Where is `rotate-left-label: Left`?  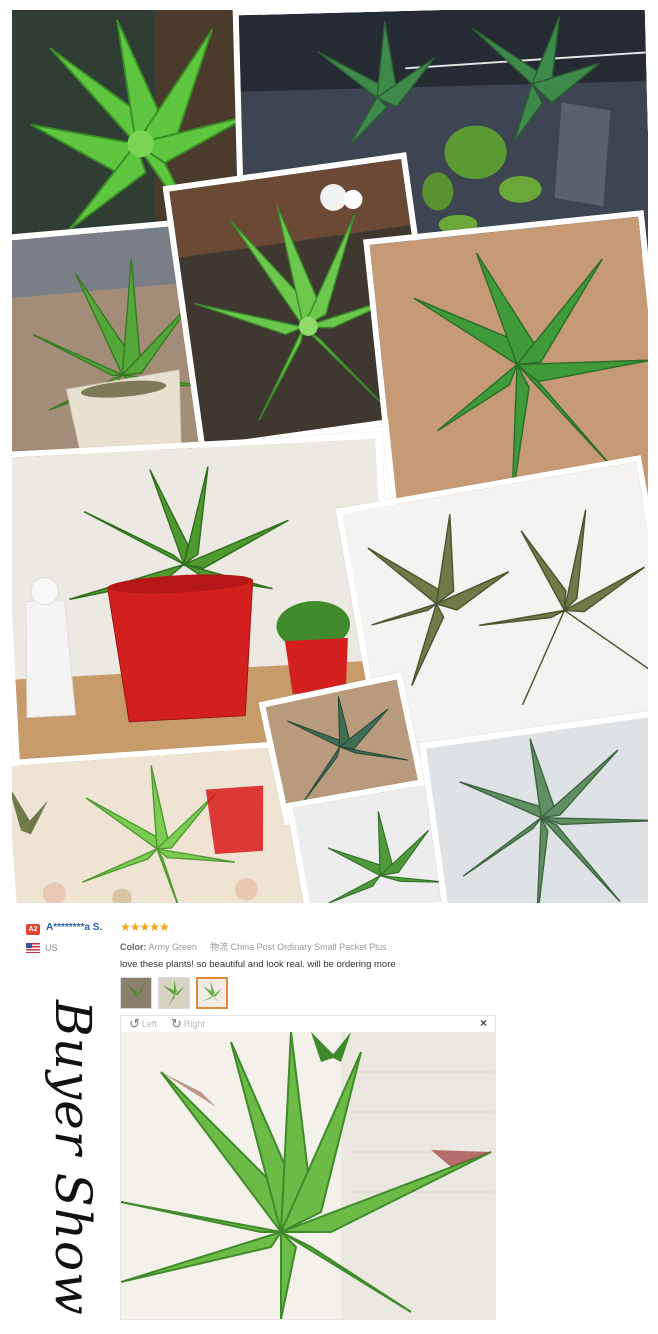
rotate-left-label: Left is located at coordinates (149, 1023).